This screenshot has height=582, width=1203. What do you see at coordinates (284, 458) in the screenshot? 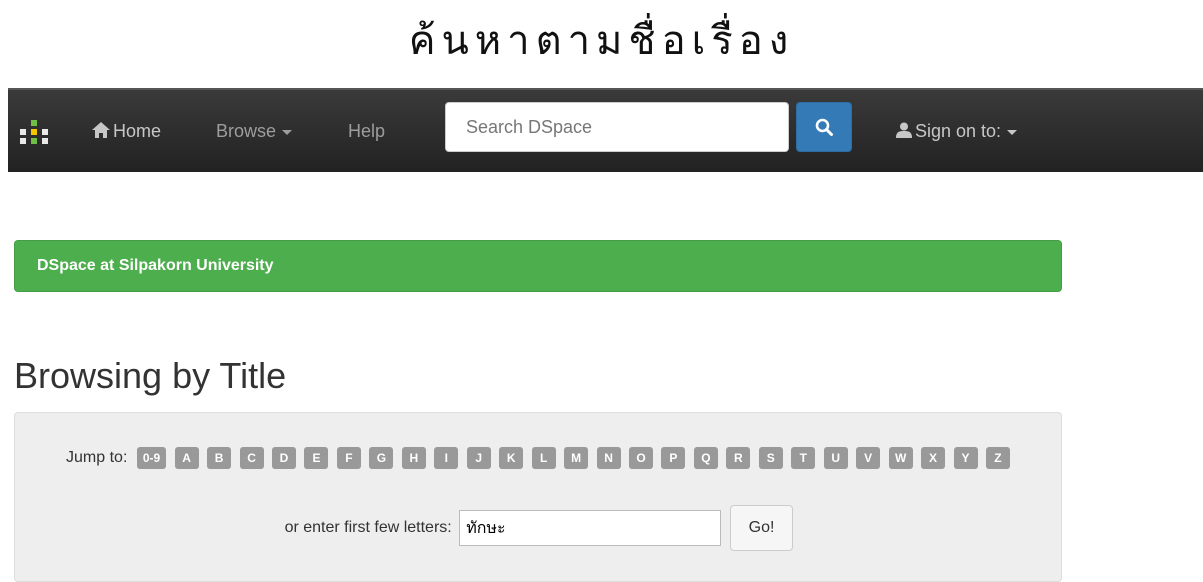
I see `jump-letter-d: D` at bounding box center [284, 458].